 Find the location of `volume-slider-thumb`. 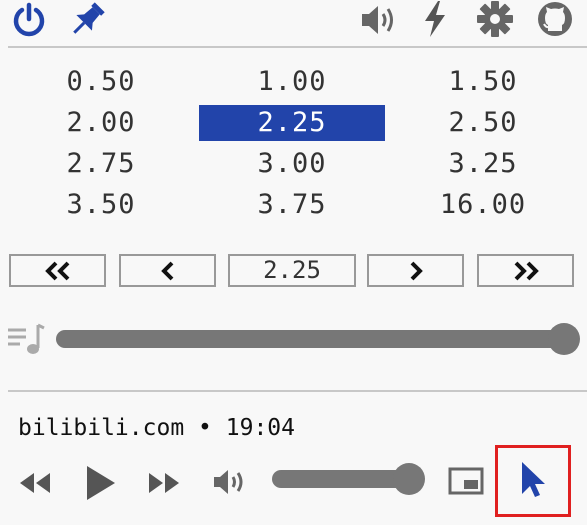

volume-slider-thumb is located at coordinates (408, 479).